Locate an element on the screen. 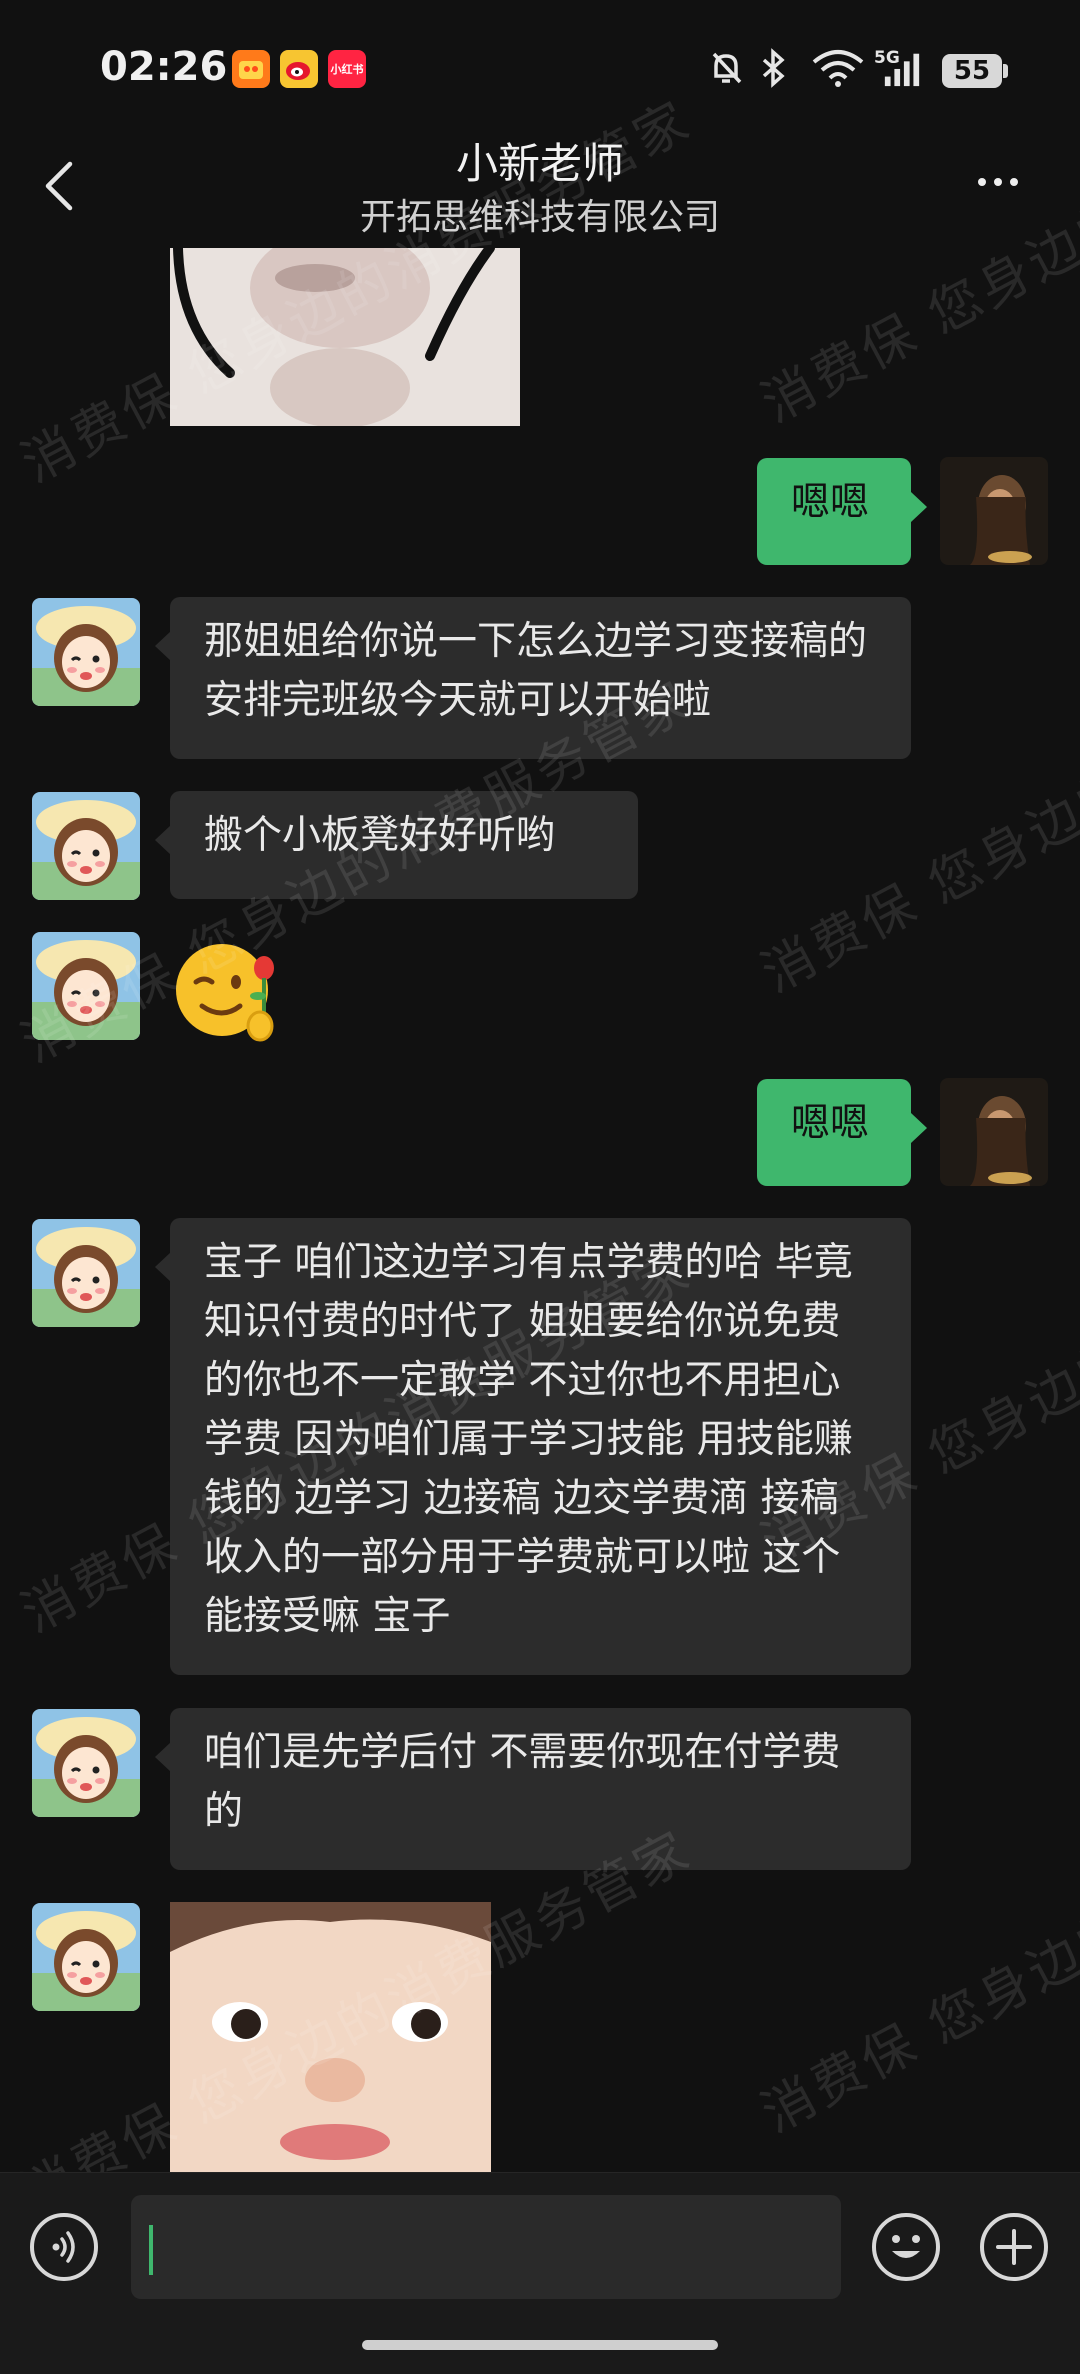 The image size is (1080, 2374). battery-icon: 55 is located at coordinates (972, 71).